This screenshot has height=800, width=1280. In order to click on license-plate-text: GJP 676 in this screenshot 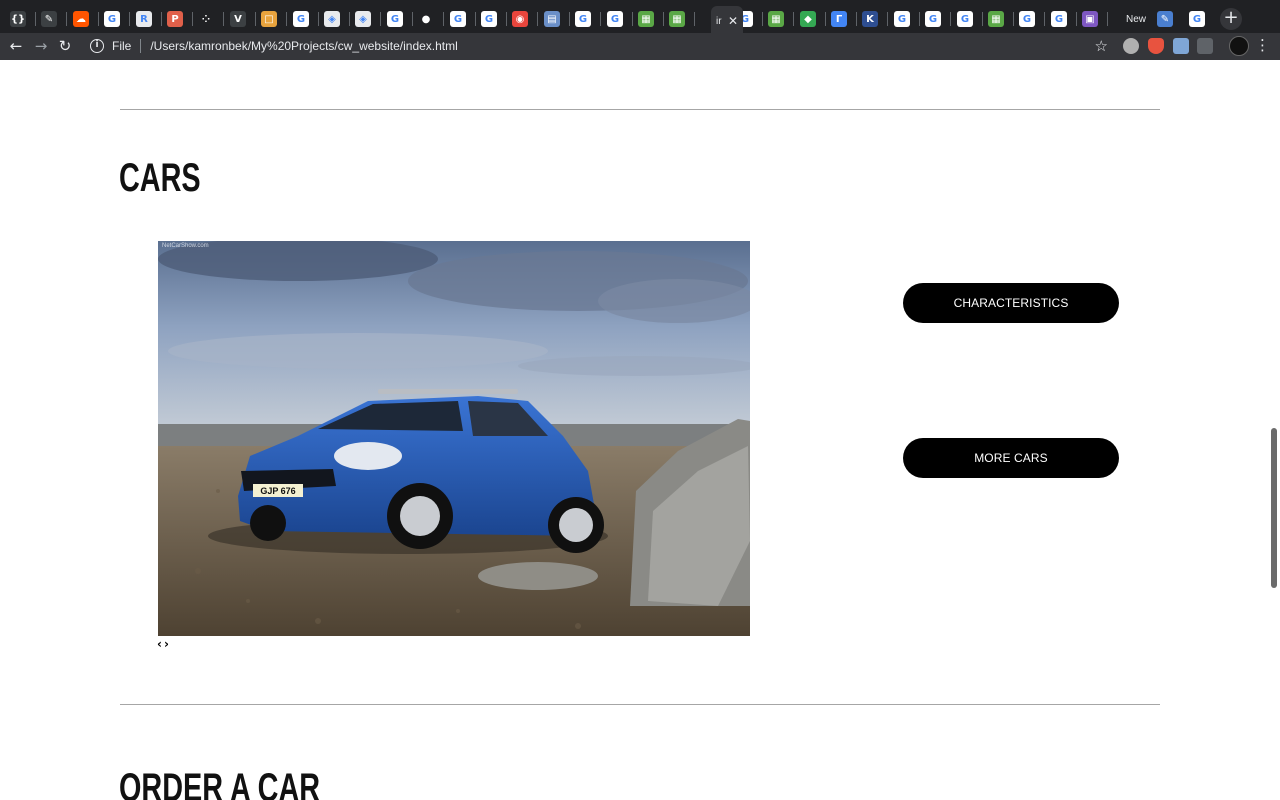, I will do `click(277, 491)`.